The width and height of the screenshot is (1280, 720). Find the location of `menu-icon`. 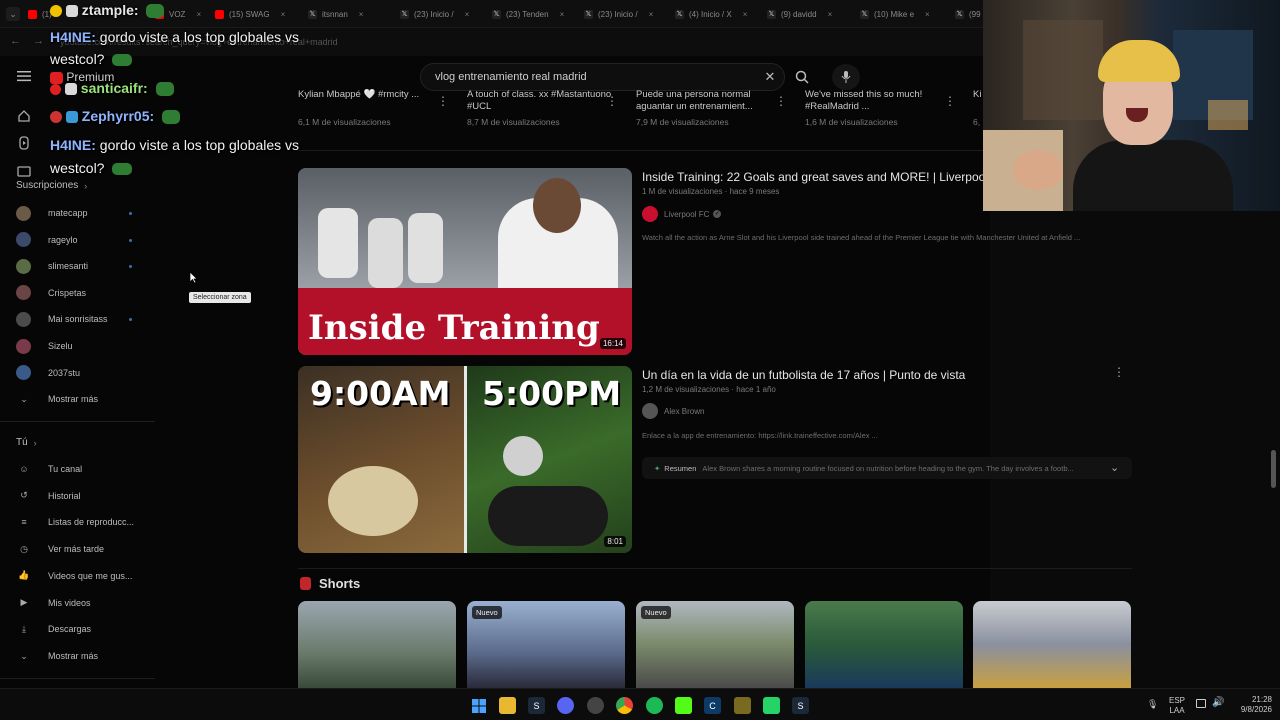

menu-icon is located at coordinates (24, 76).